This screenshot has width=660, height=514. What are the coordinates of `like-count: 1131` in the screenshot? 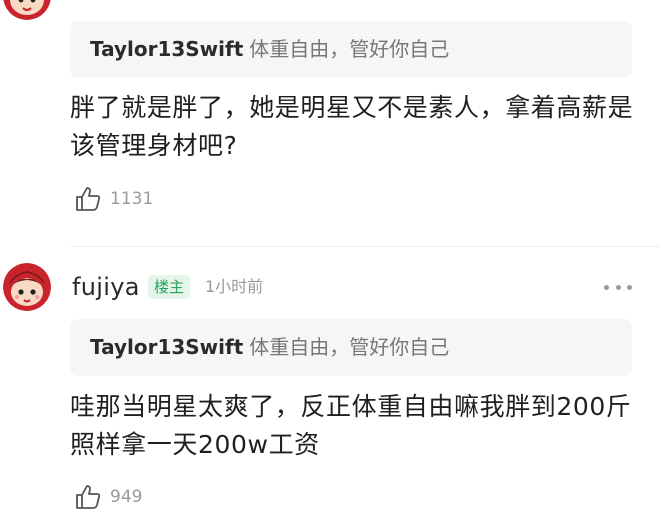 It's located at (132, 199).